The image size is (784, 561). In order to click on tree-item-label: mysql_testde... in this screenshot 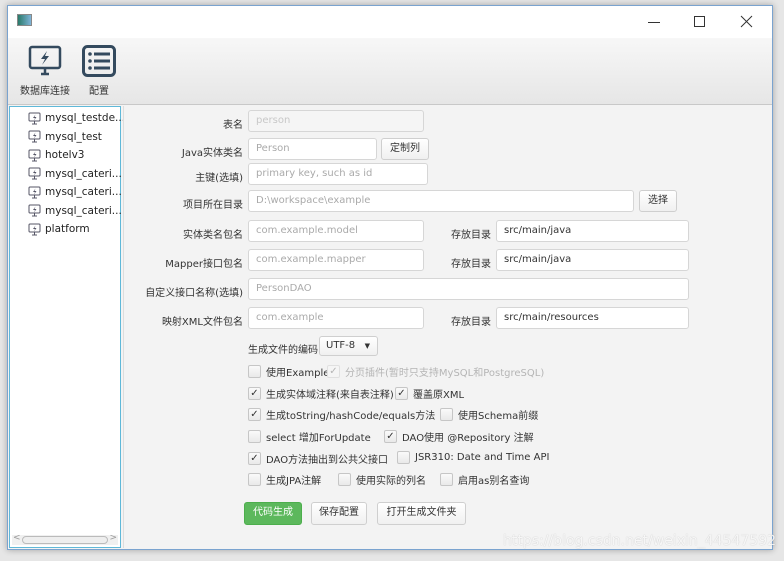, I will do `click(85, 118)`.